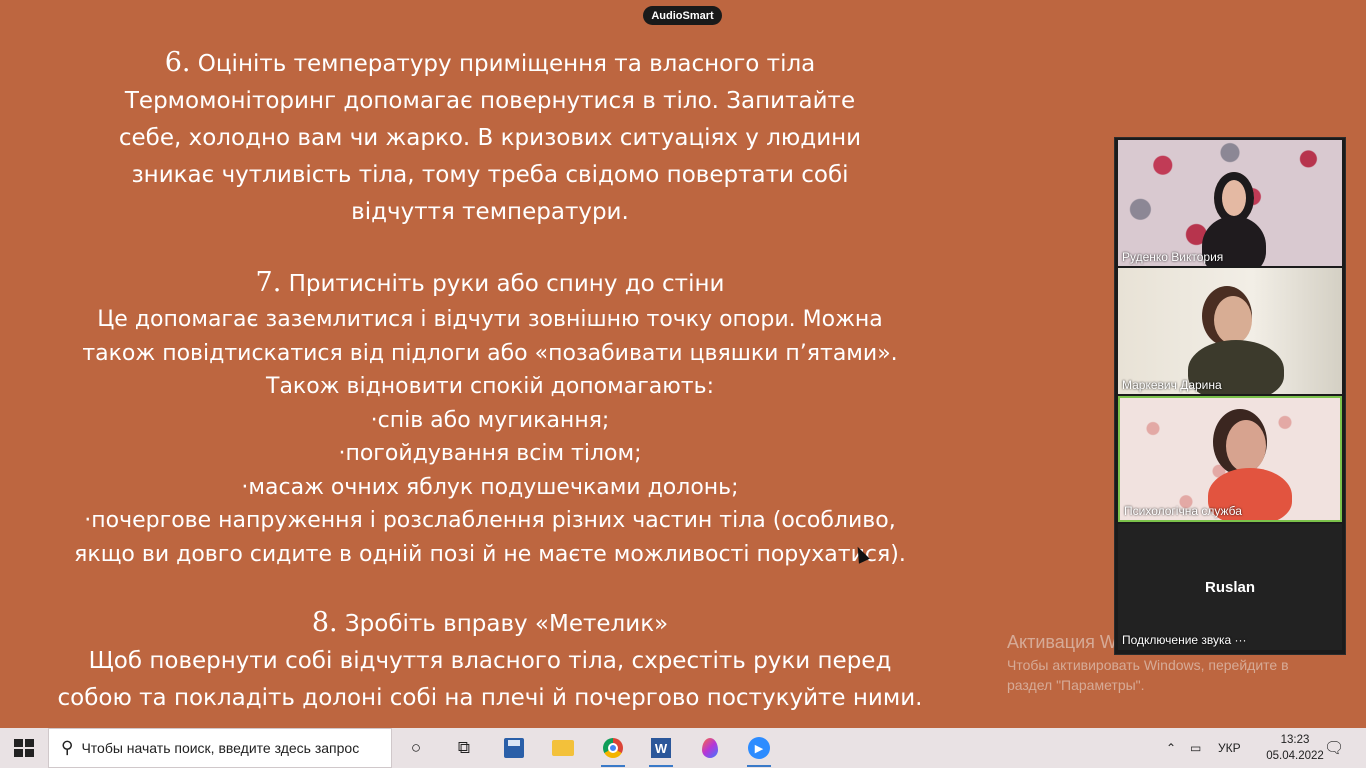 The width and height of the screenshot is (1366, 768). I want to click on slide-heading-7: 7. Притисніть руки або спину до стіни, so click(490, 282).